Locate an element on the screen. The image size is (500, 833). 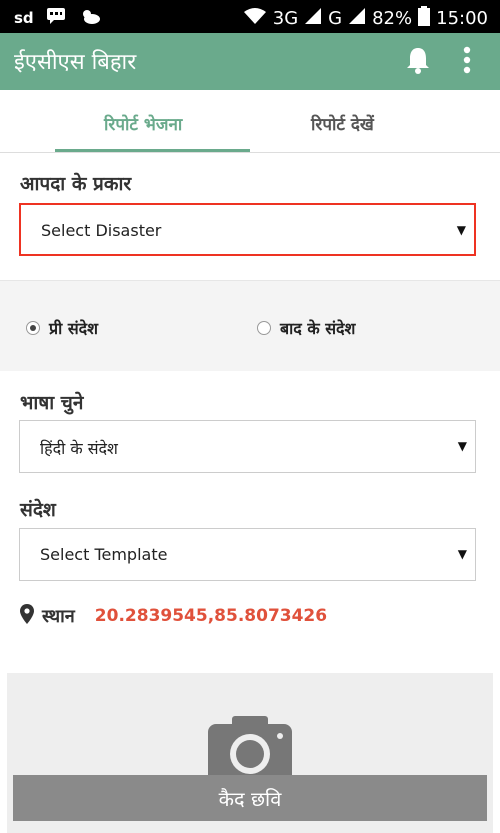
app-bar: ईएसीएस बिहार is located at coordinates (250, 61).